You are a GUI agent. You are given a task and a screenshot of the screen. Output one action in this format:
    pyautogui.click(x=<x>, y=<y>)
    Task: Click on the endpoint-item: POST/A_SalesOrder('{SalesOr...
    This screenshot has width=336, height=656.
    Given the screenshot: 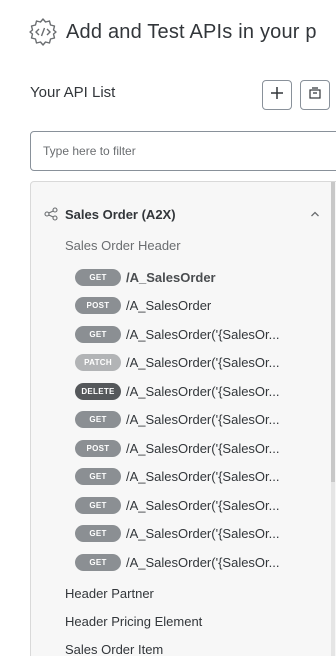 What is the action you would take?
    pyautogui.click(x=195, y=448)
    